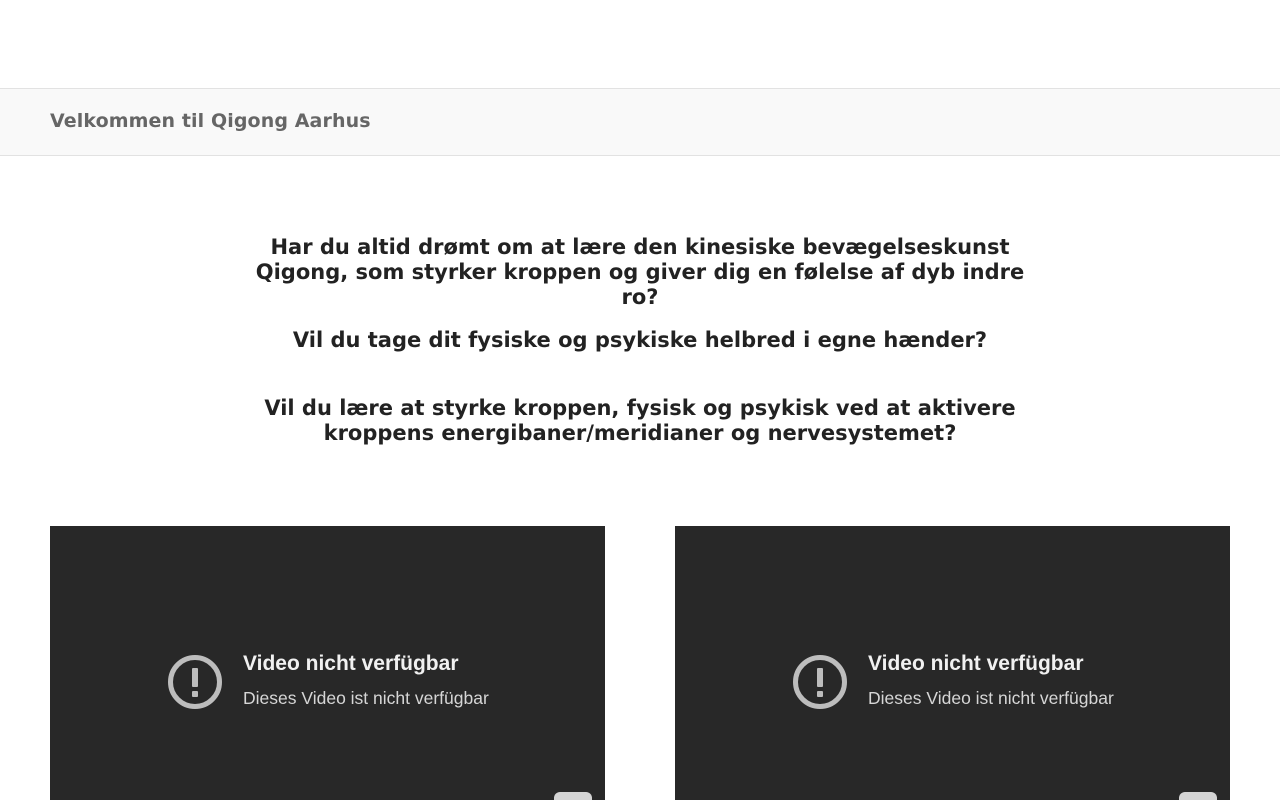  What do you see at coordinates (640, 122) in the screenshot?
I see `page-title-bar: Velkommen til Qigong Aarhus` at bounding box center [640, 122].